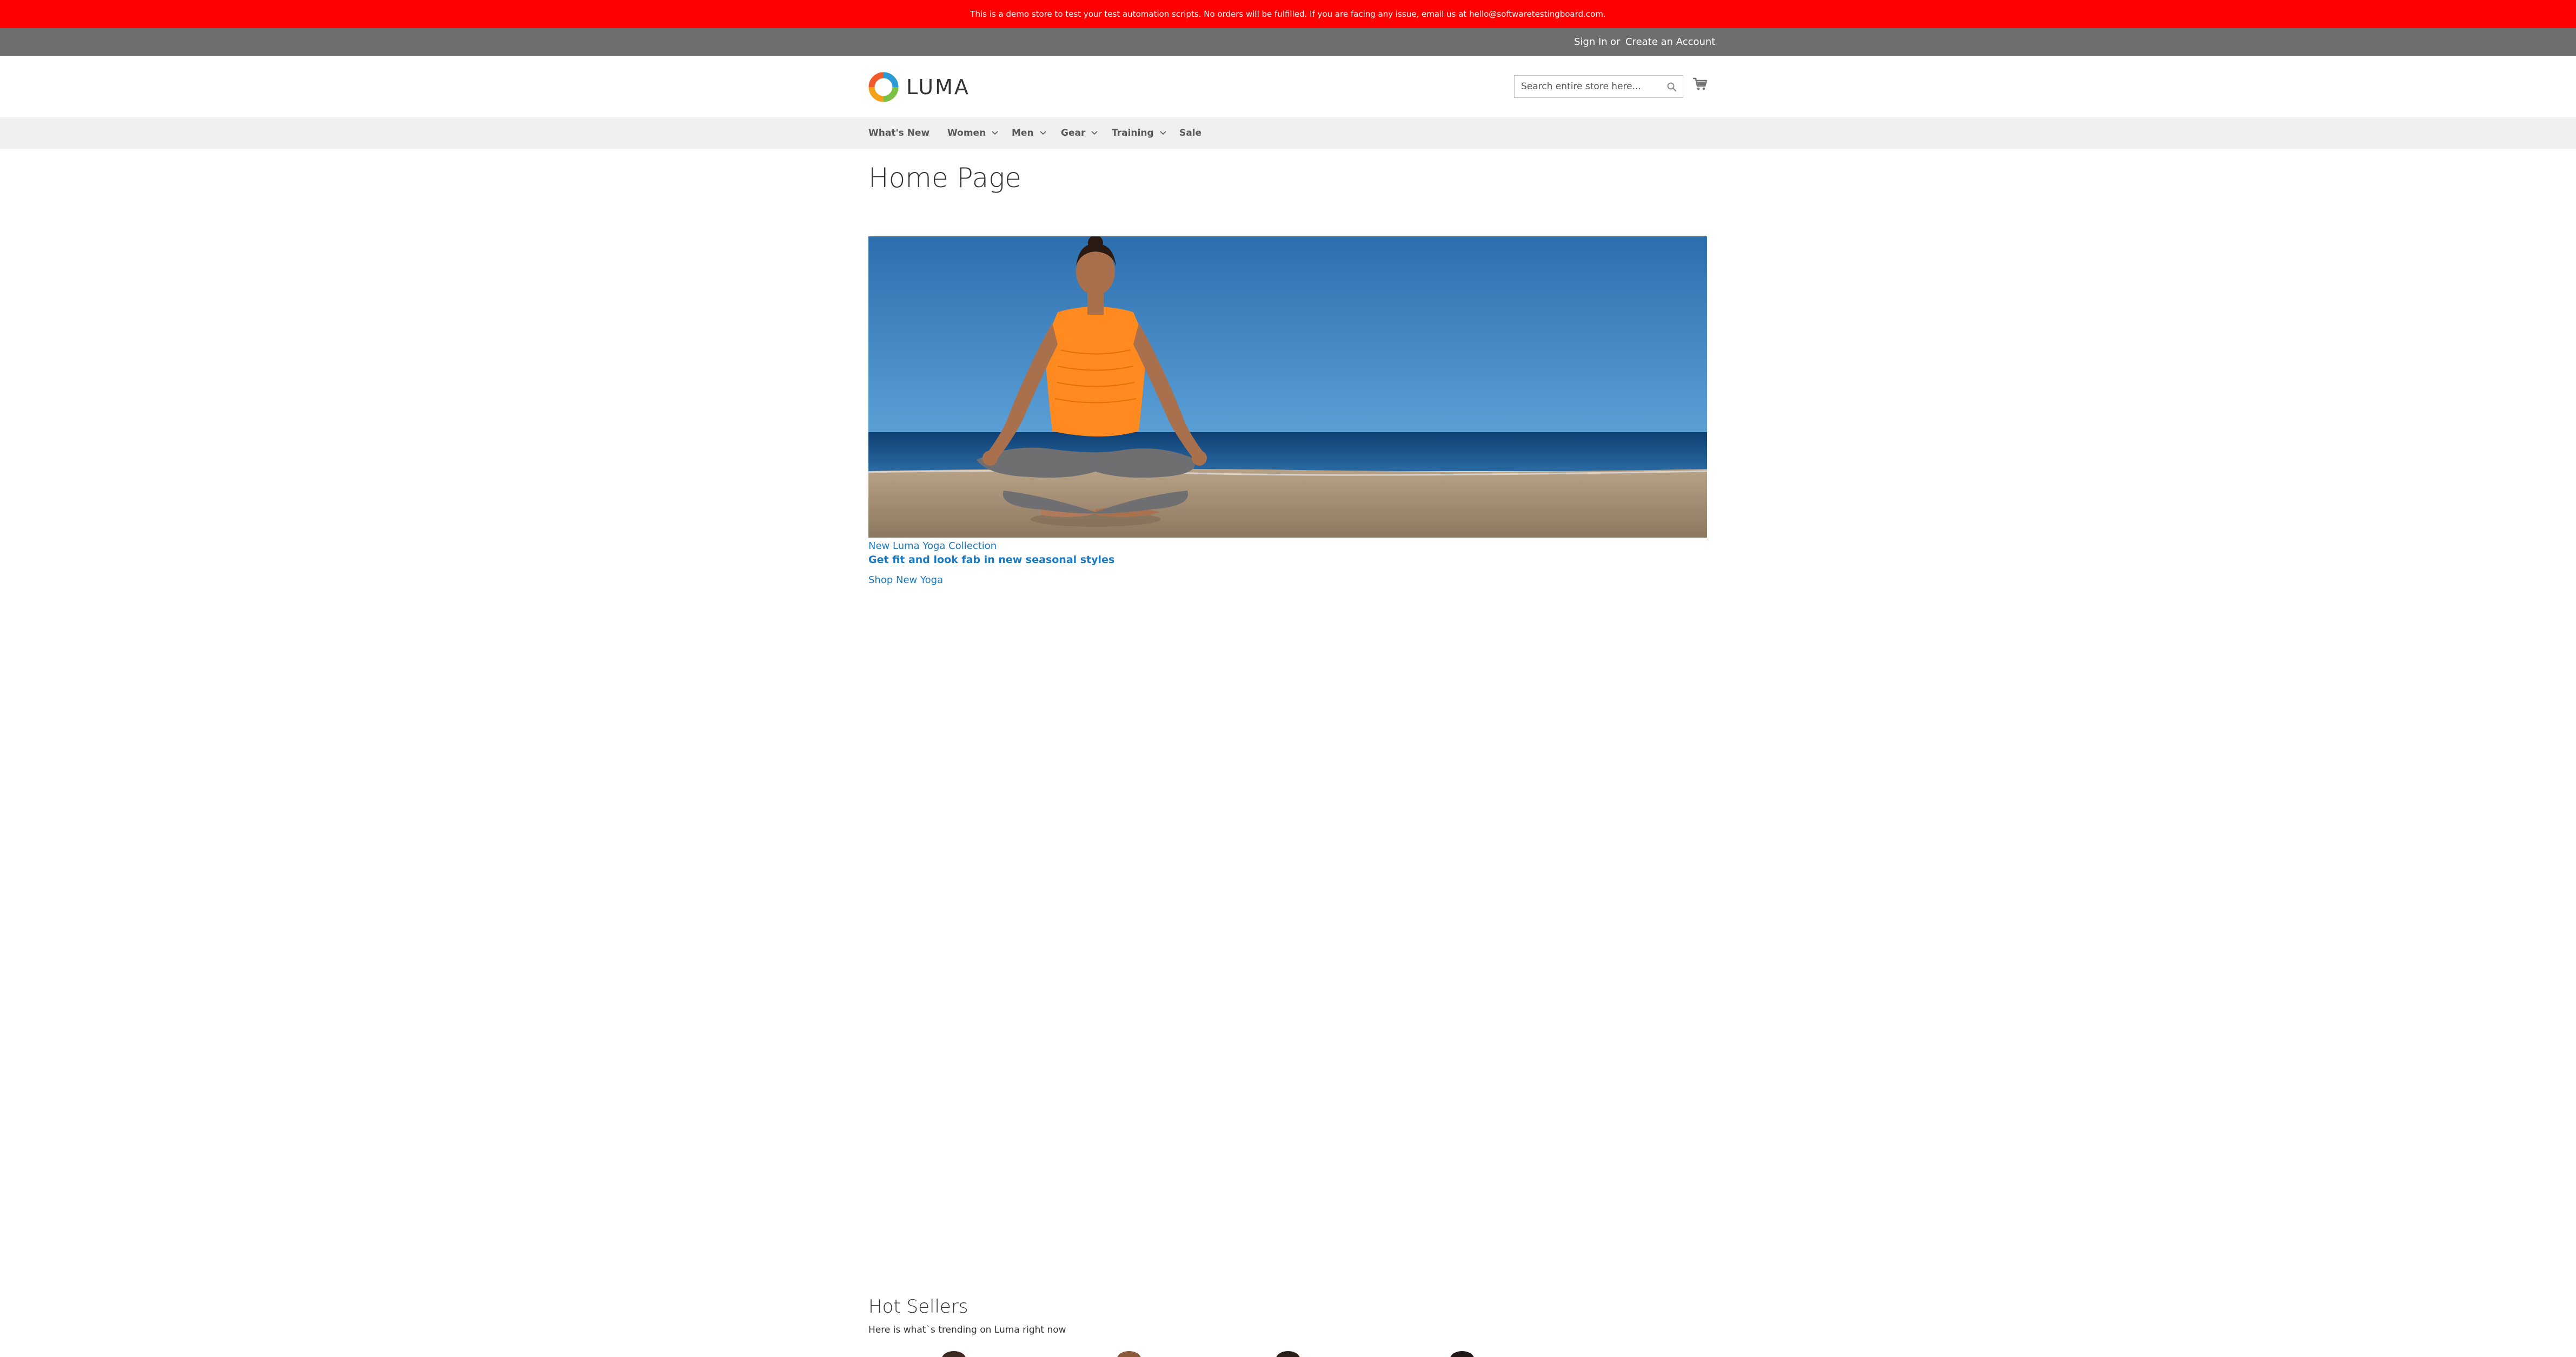 The height and width of the screenshot is (1357, 2576). Describe the element at coordinates (1288, 42) in the screenshot. I see `top-links-bar: Sign In or Create an Account` at that location.